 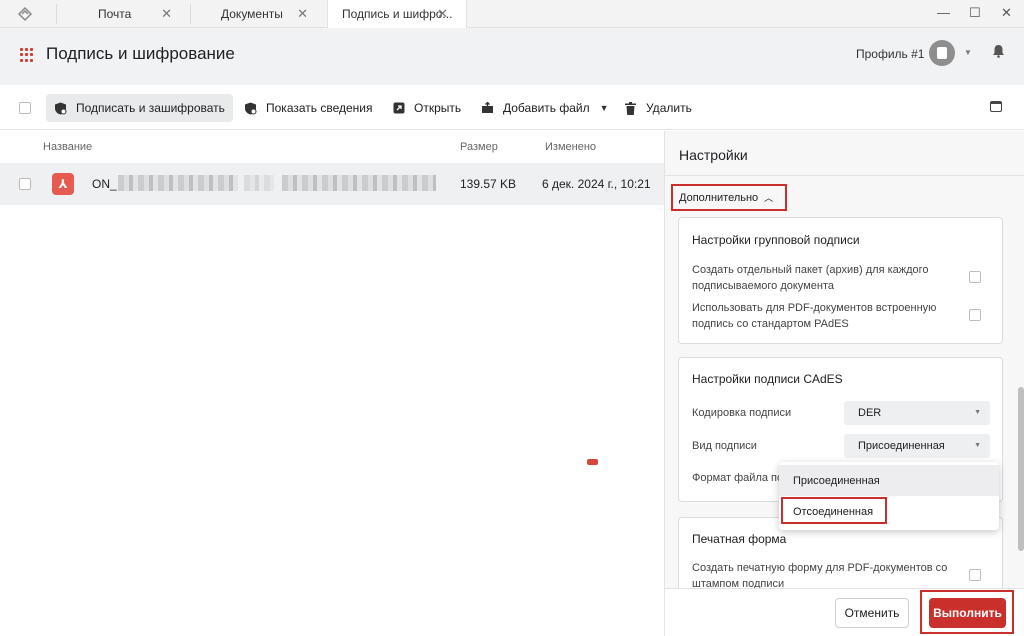 What do you see at coordinates (512, 56) in the screenshot?
I see `app-header: Подпись и шифрование Профиль #1 ▼` at bounding box center [512, 56].